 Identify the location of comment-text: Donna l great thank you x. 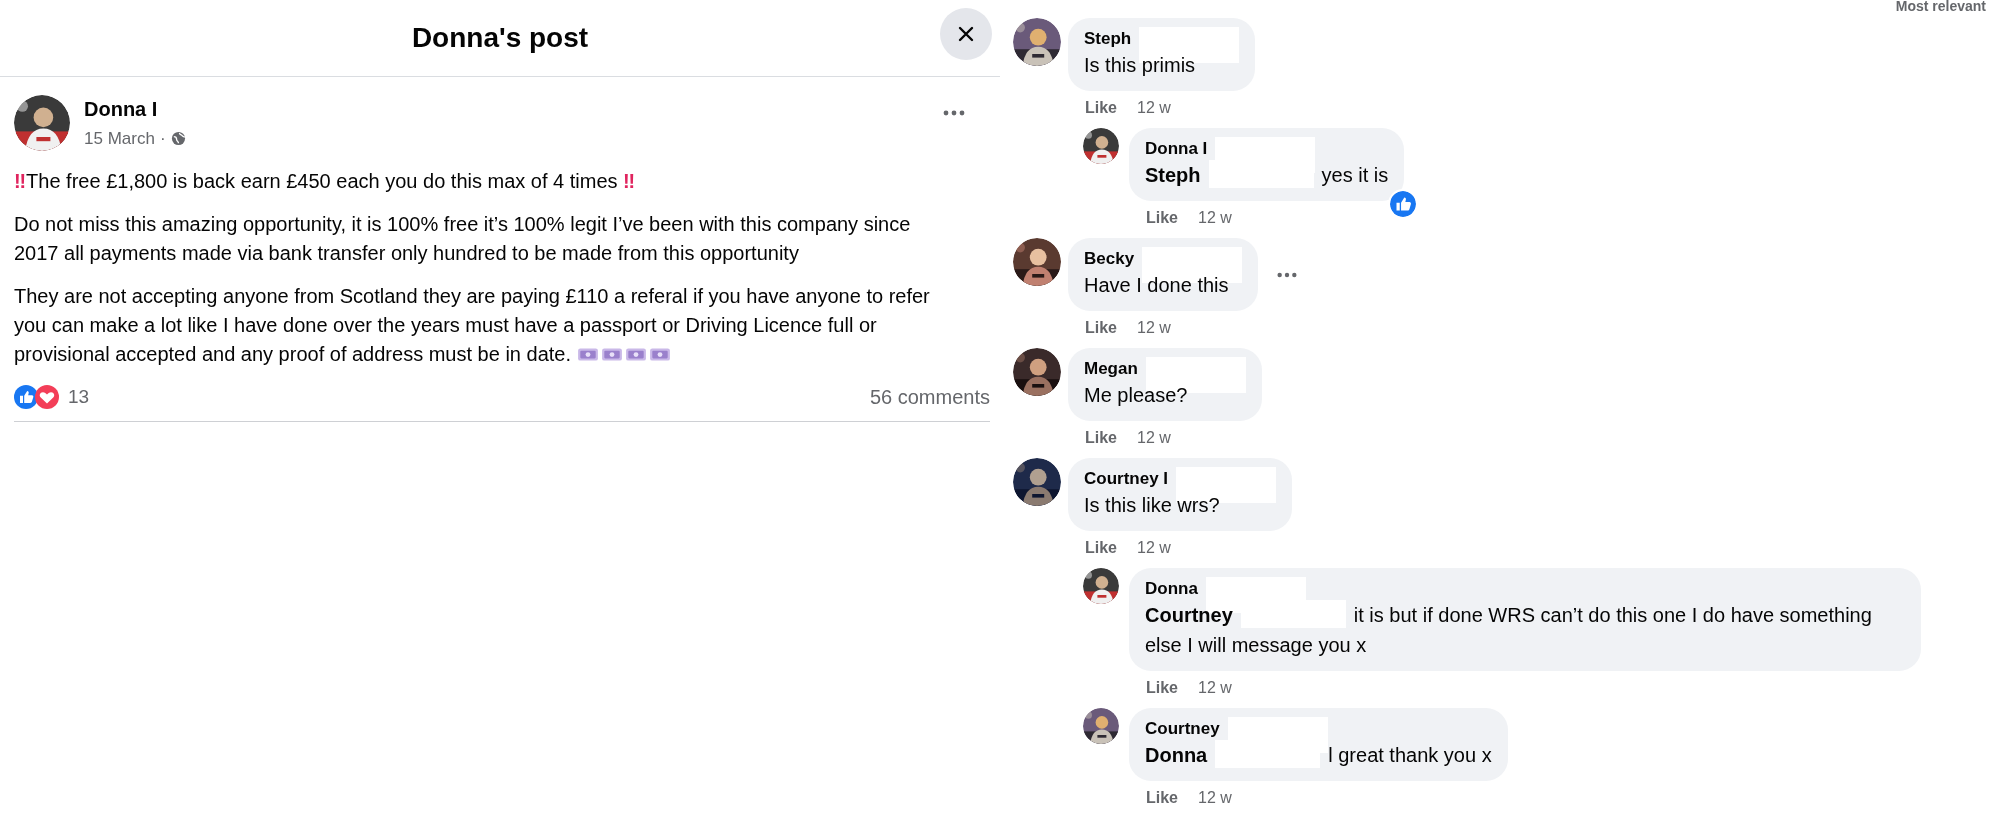
(1318, 755).